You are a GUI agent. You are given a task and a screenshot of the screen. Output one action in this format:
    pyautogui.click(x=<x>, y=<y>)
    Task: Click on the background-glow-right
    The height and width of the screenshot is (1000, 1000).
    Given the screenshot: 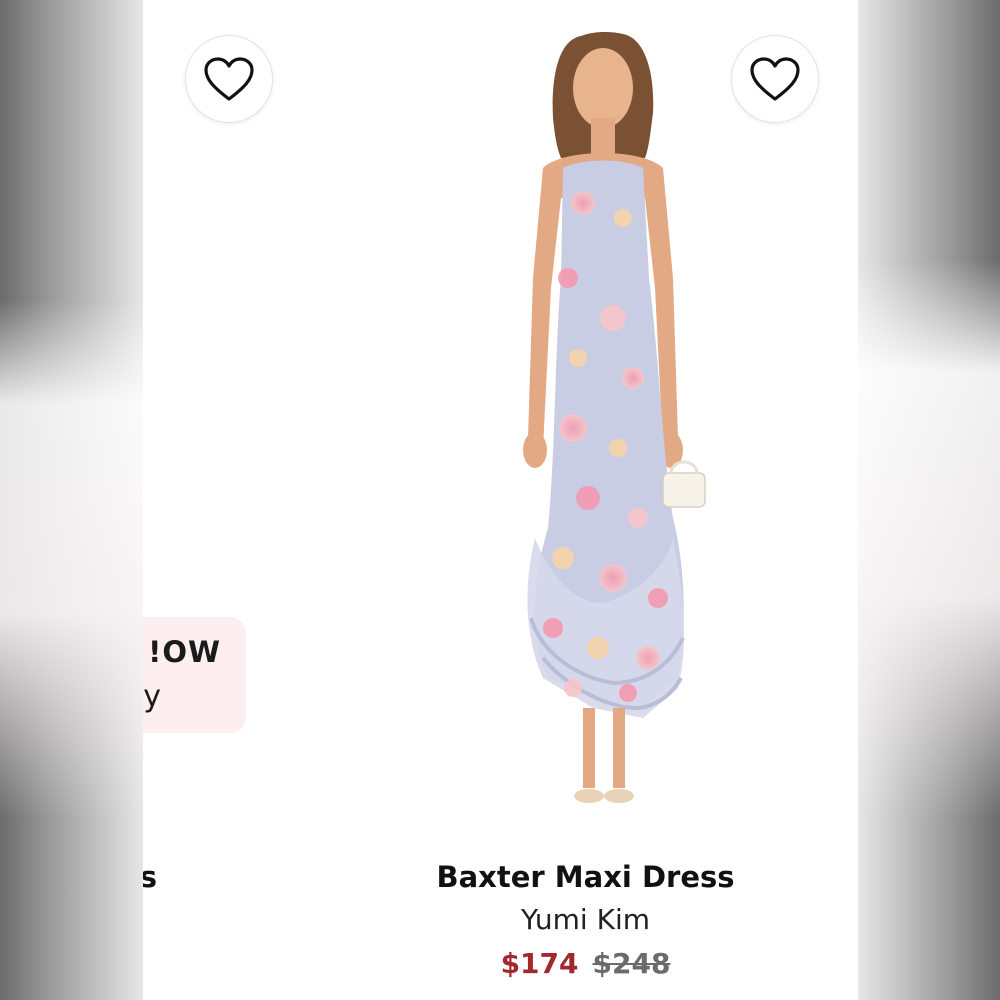 What is the action you would take?
    pyautogui.click(x=929, y=540)
    